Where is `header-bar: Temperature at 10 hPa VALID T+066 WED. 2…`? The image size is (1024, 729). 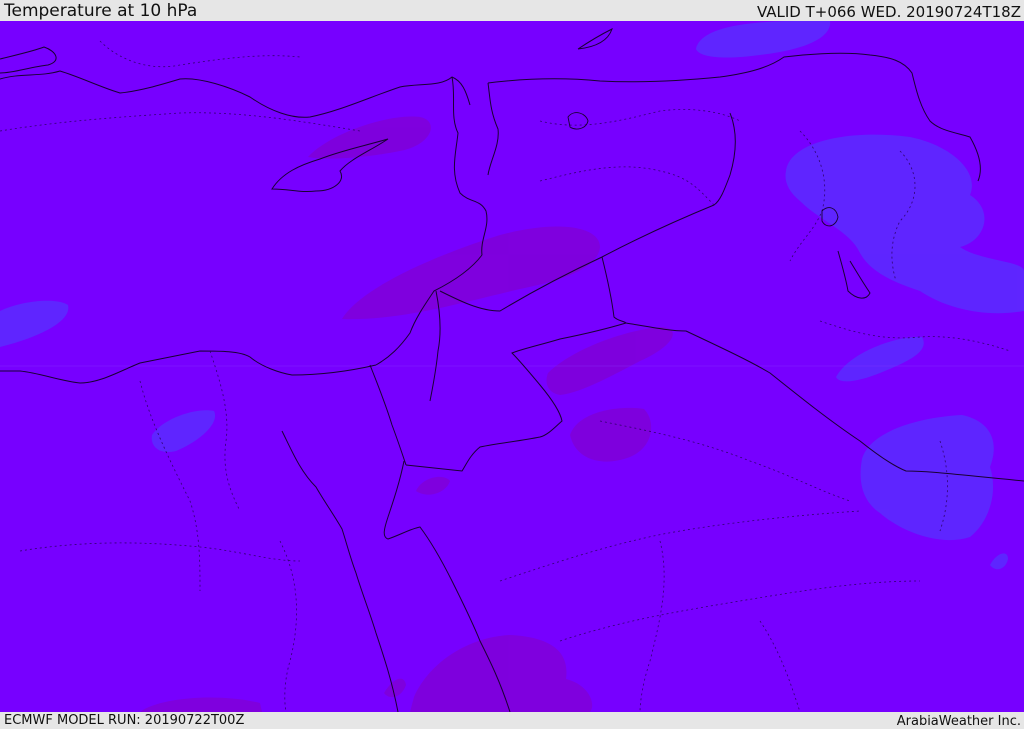
header-bar: Temperature at 10 hPa VALID T+066 WED. 2… is located at coordinates (512, 10).